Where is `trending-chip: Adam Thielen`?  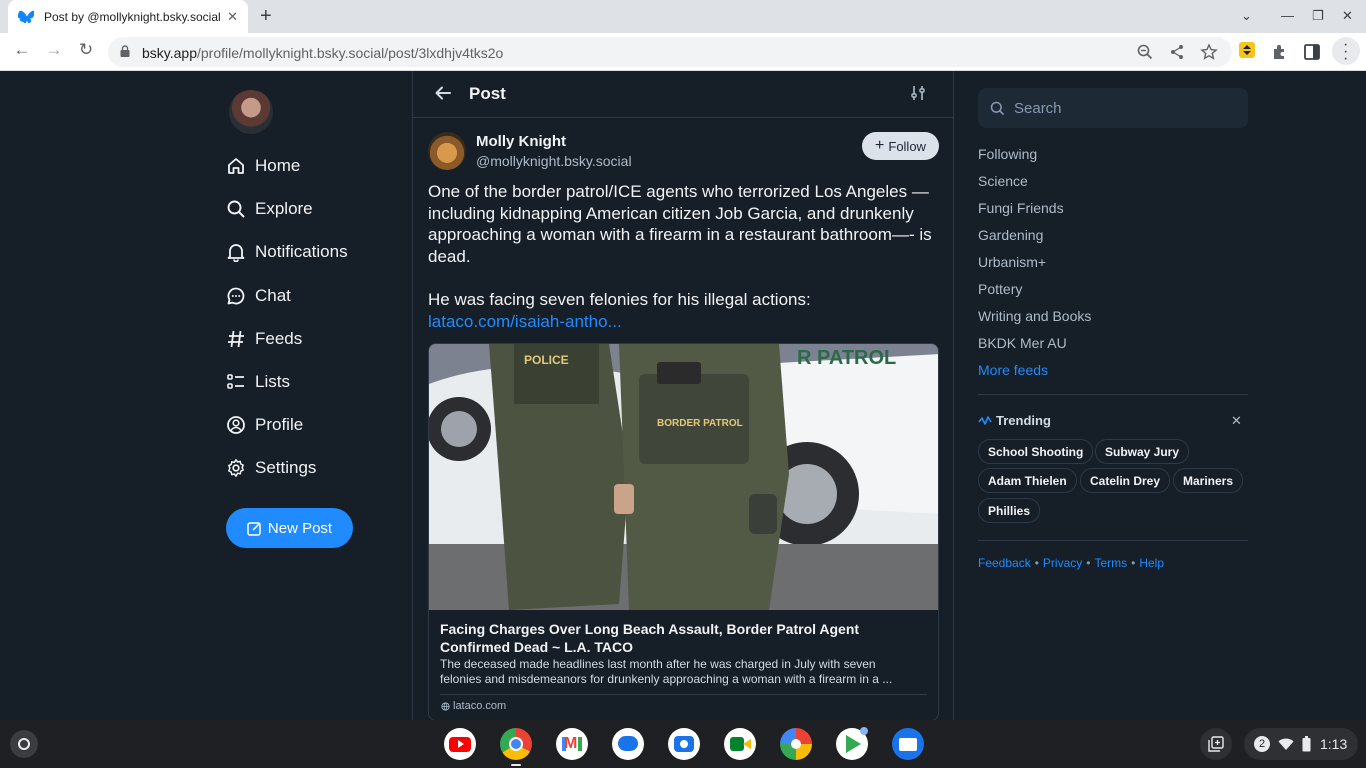 trending-chip: Adam Thielen is located at coordinates (1027, 480).